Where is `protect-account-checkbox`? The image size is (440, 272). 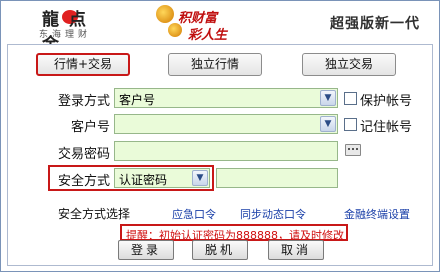 protect-account-checkbox is located at coordinates (350, 98).